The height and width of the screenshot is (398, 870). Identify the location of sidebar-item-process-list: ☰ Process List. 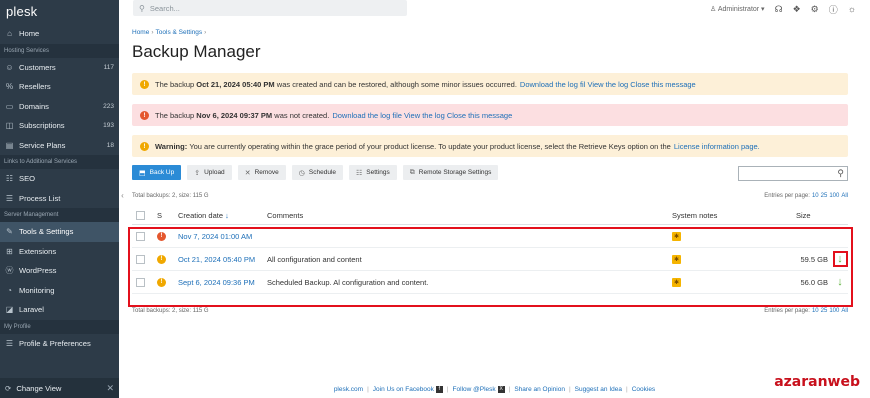
(59, 199).